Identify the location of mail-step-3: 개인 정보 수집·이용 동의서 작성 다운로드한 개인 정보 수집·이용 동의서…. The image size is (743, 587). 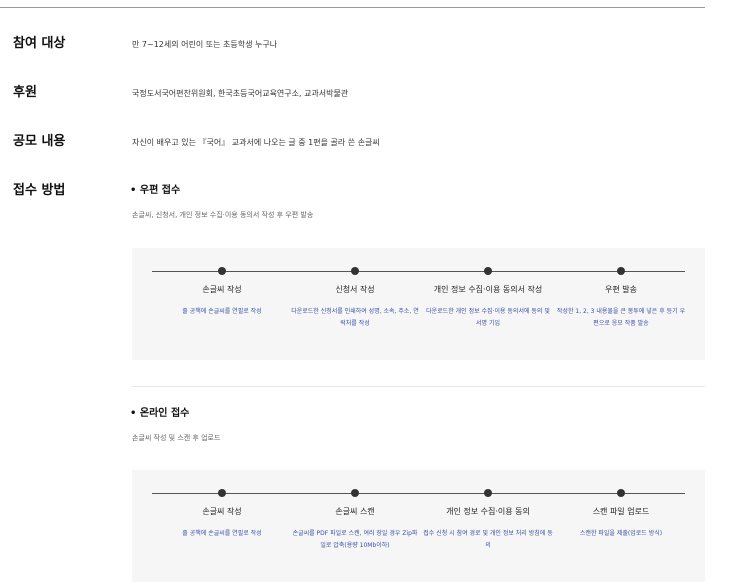
(488, 304).